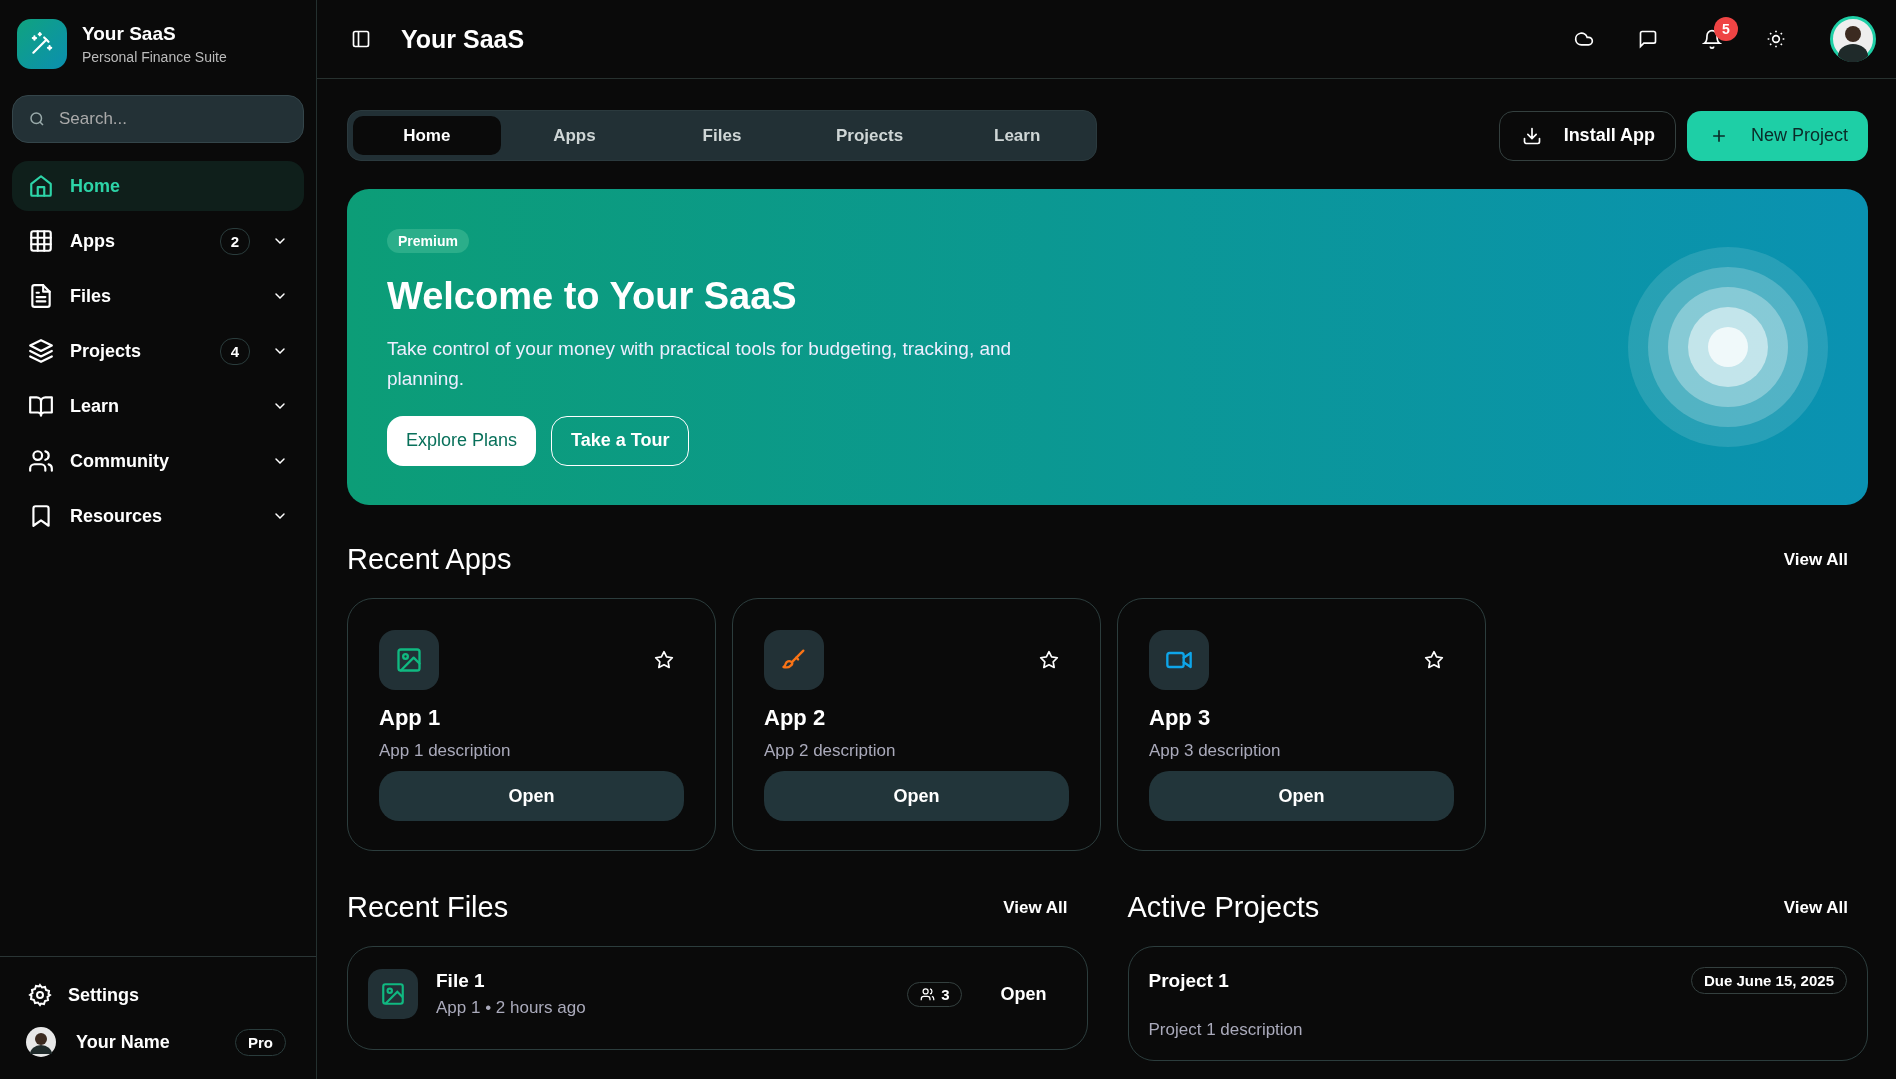  I want to click on app-description: App 3 description, so click(1215, 751).